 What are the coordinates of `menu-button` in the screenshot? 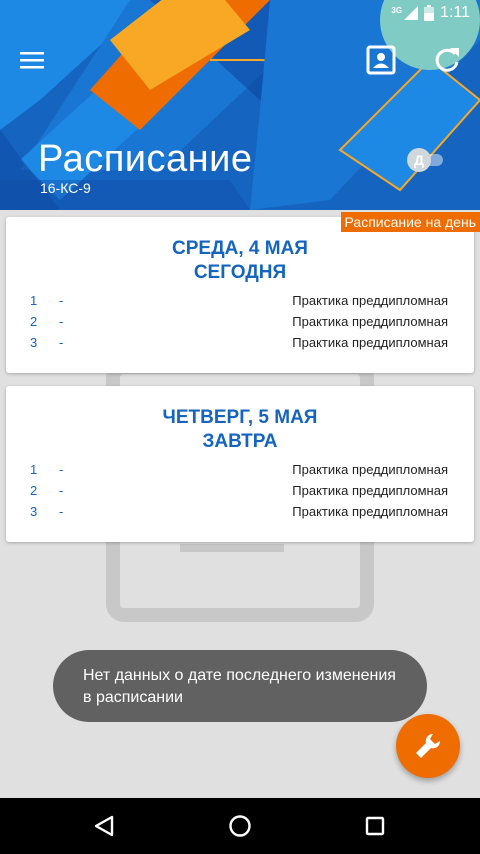 It's located at (32, 60).